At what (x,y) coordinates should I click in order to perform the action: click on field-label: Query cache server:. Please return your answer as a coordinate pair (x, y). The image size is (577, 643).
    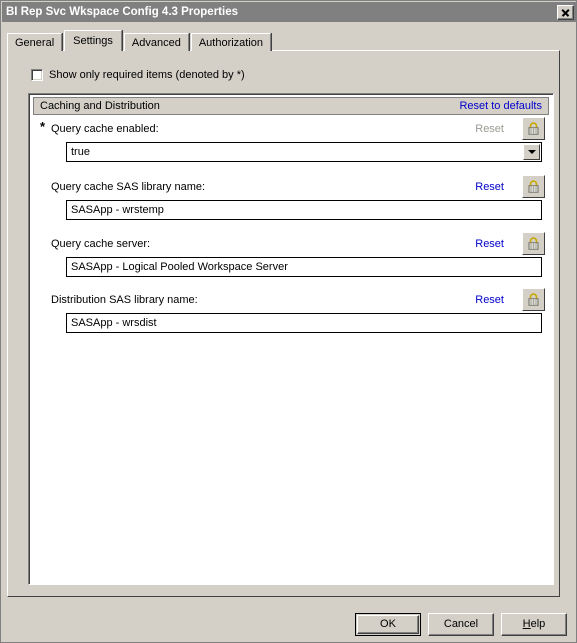
    Looking at the image, I should click on (101, 244).